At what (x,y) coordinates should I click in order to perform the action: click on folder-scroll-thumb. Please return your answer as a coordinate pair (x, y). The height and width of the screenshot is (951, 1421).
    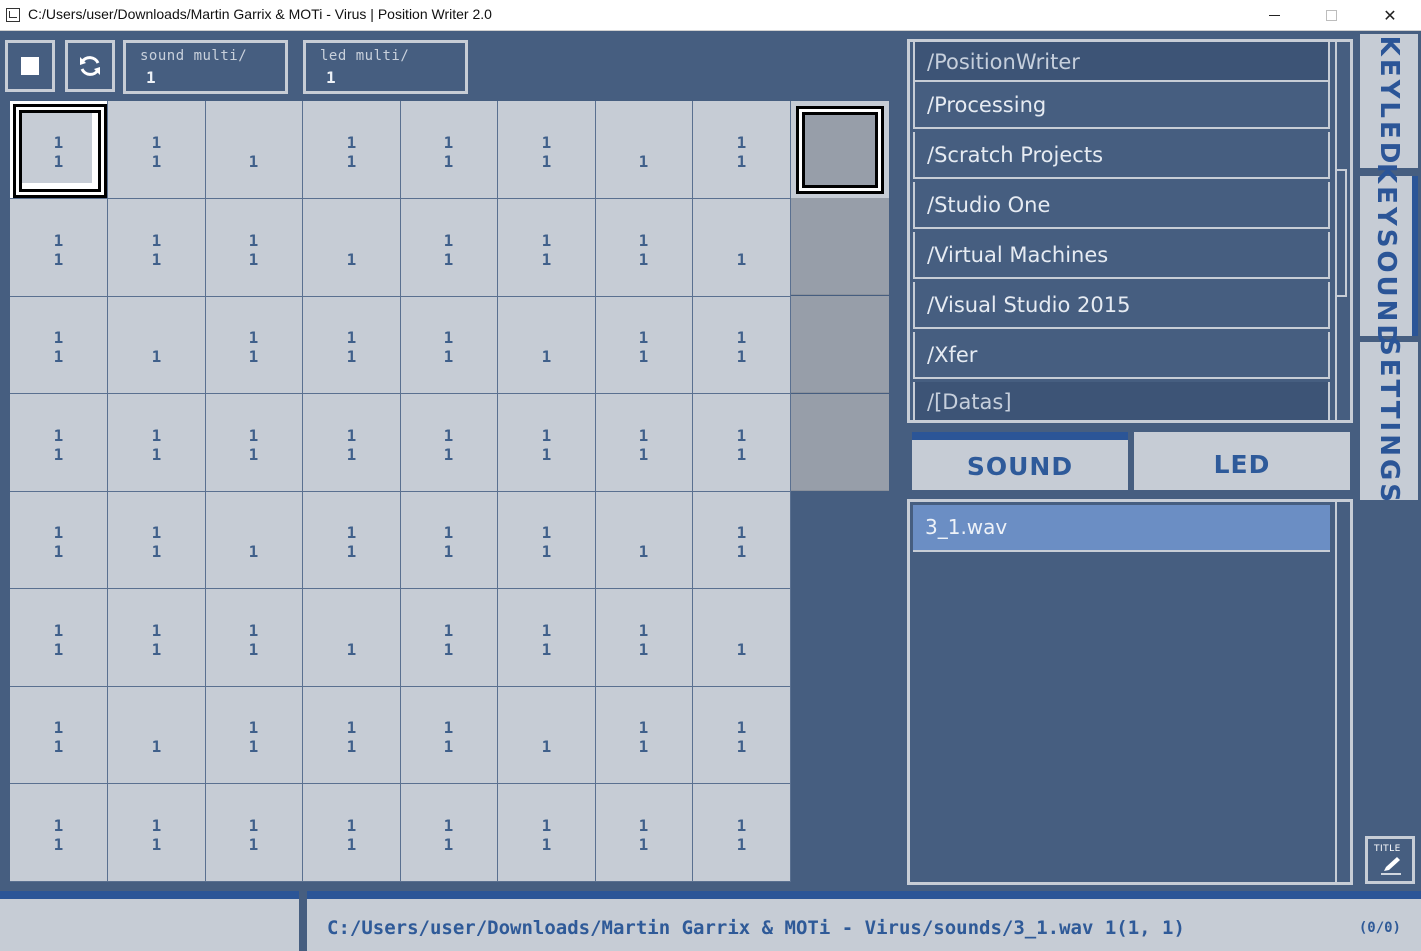
    Looking at the image, I should click on (1342, 233).